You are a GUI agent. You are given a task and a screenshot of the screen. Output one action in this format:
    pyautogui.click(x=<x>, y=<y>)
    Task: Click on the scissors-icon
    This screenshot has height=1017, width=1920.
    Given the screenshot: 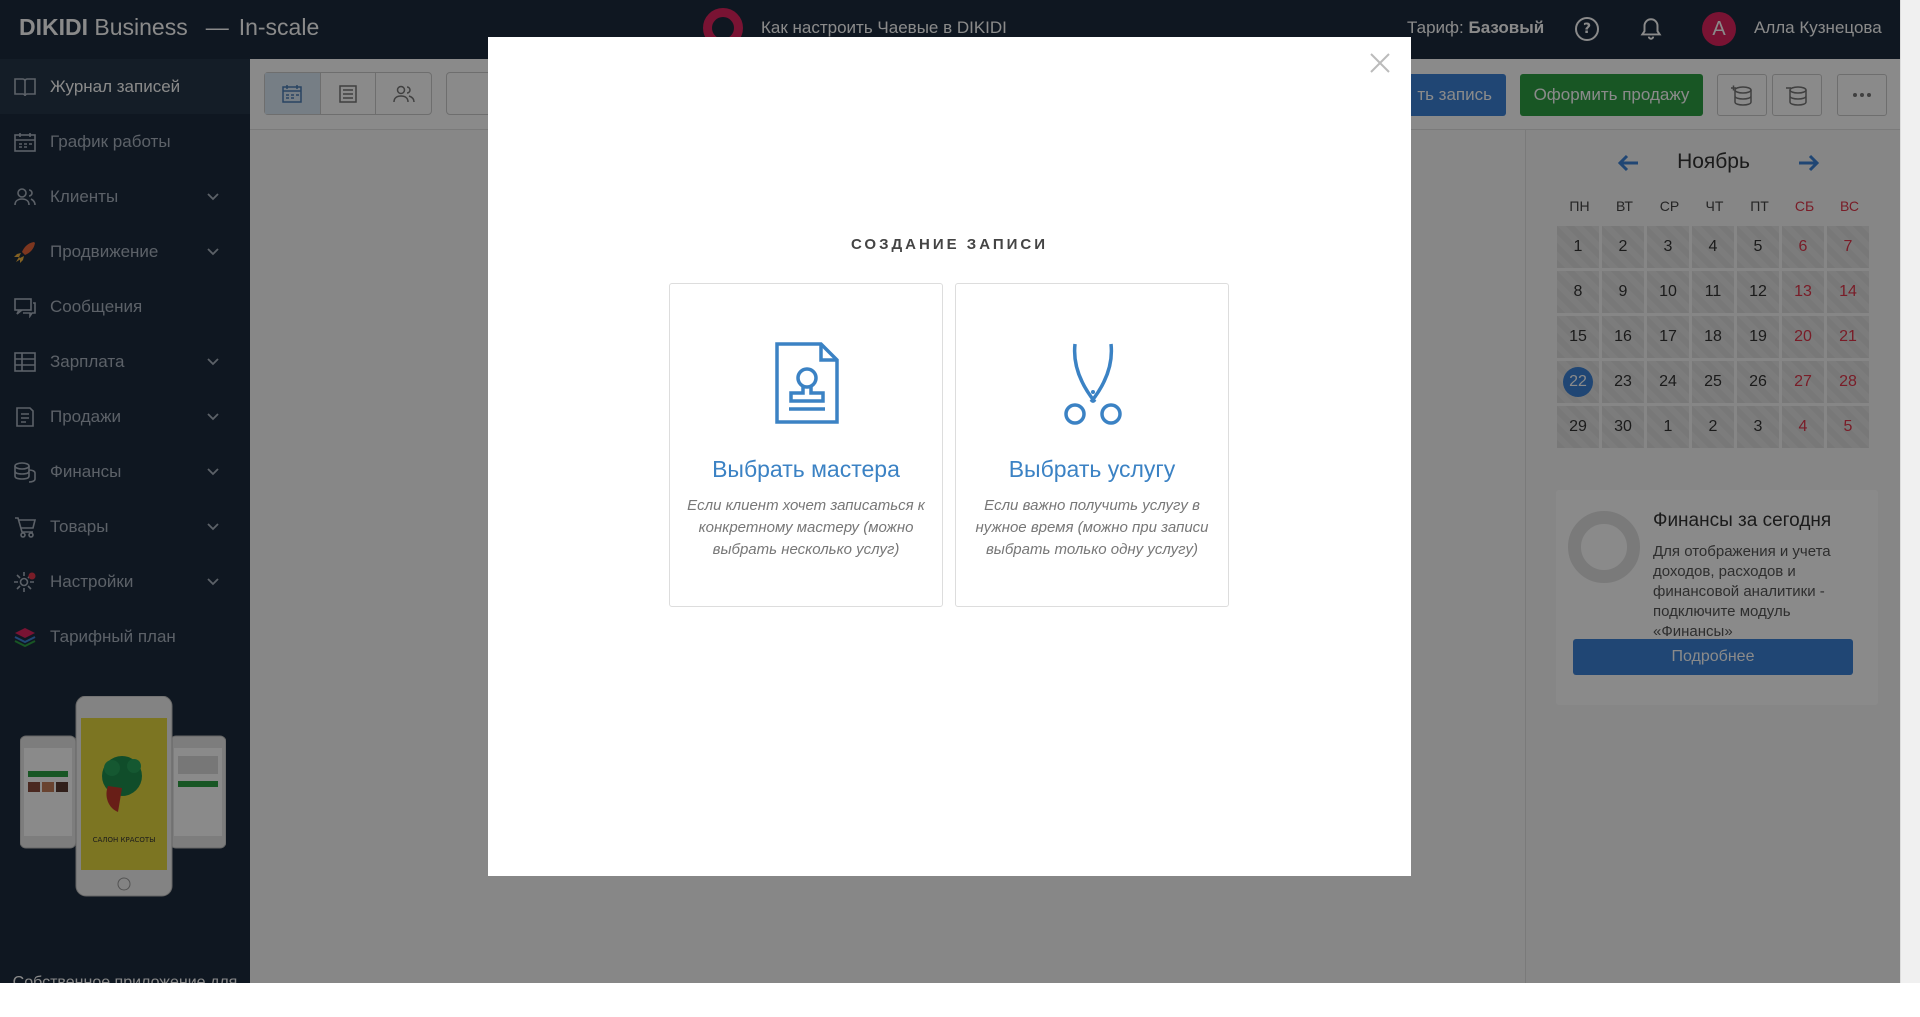 What is the action you would take?
    pyautogui.click(x=1093, y=384)
    